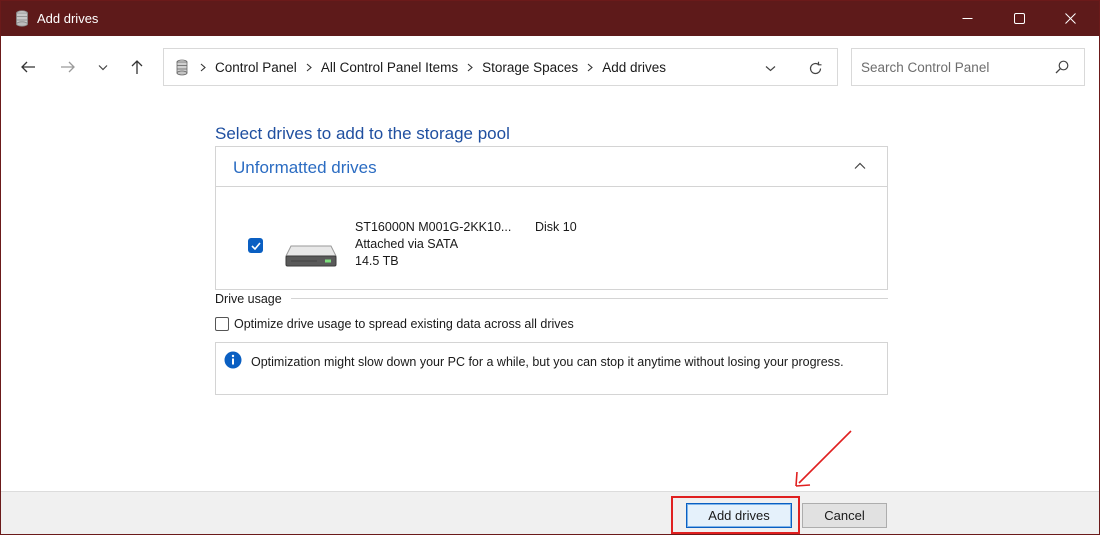 The height and width of the screenshot is (535, 1100). I want to click on up-arrow-icon, so click(137, 67).